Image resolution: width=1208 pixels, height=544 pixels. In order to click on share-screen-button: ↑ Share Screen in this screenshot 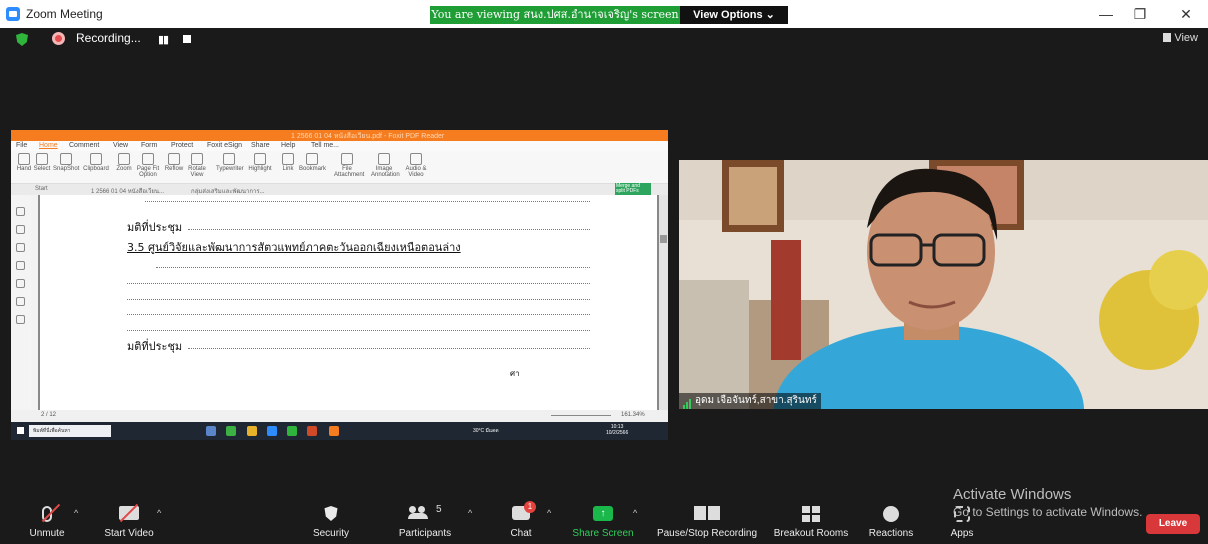, I will do `click(603, 519)`.